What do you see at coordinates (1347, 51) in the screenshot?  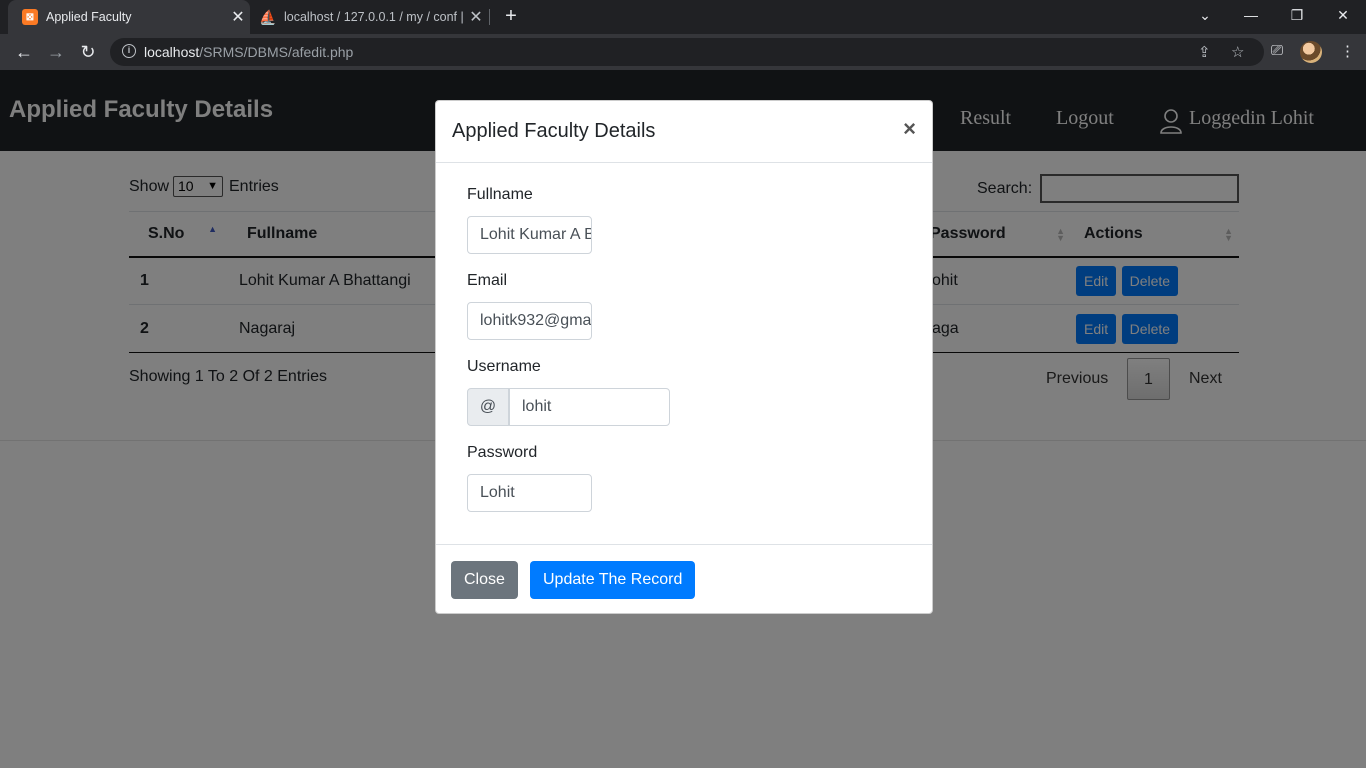 I see `menu-kebab-icon: ⋮` at bounding box center [1347, 51].